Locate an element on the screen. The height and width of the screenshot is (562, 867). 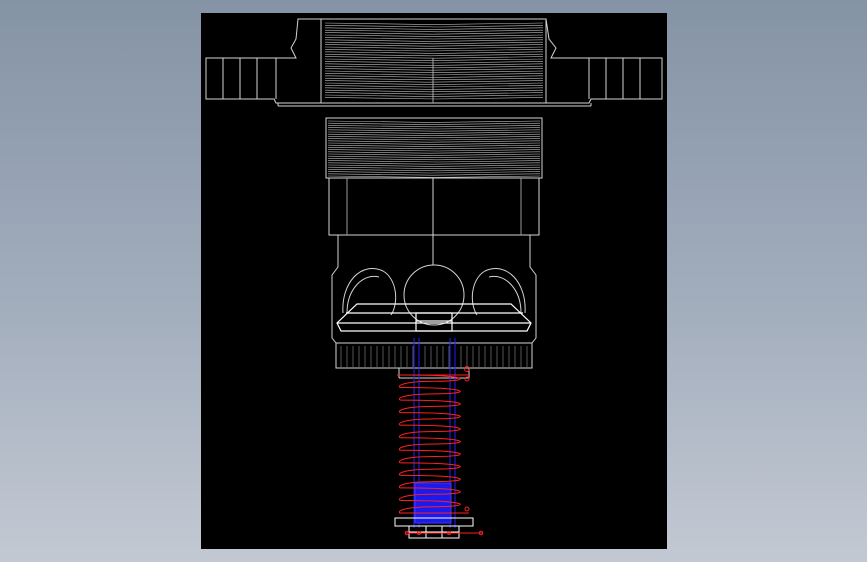
flange-notches-left is located at coordinates (240, 78).